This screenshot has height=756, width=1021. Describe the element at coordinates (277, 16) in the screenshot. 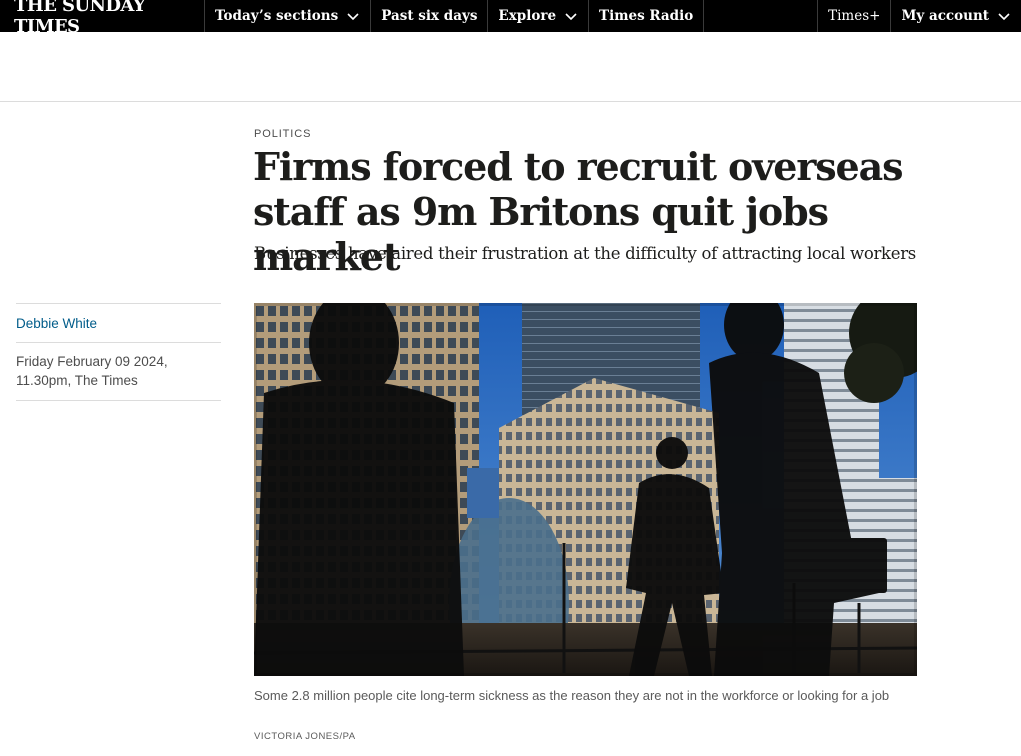

I see `nav-todays-sections-label: Today’s sections` at that location.